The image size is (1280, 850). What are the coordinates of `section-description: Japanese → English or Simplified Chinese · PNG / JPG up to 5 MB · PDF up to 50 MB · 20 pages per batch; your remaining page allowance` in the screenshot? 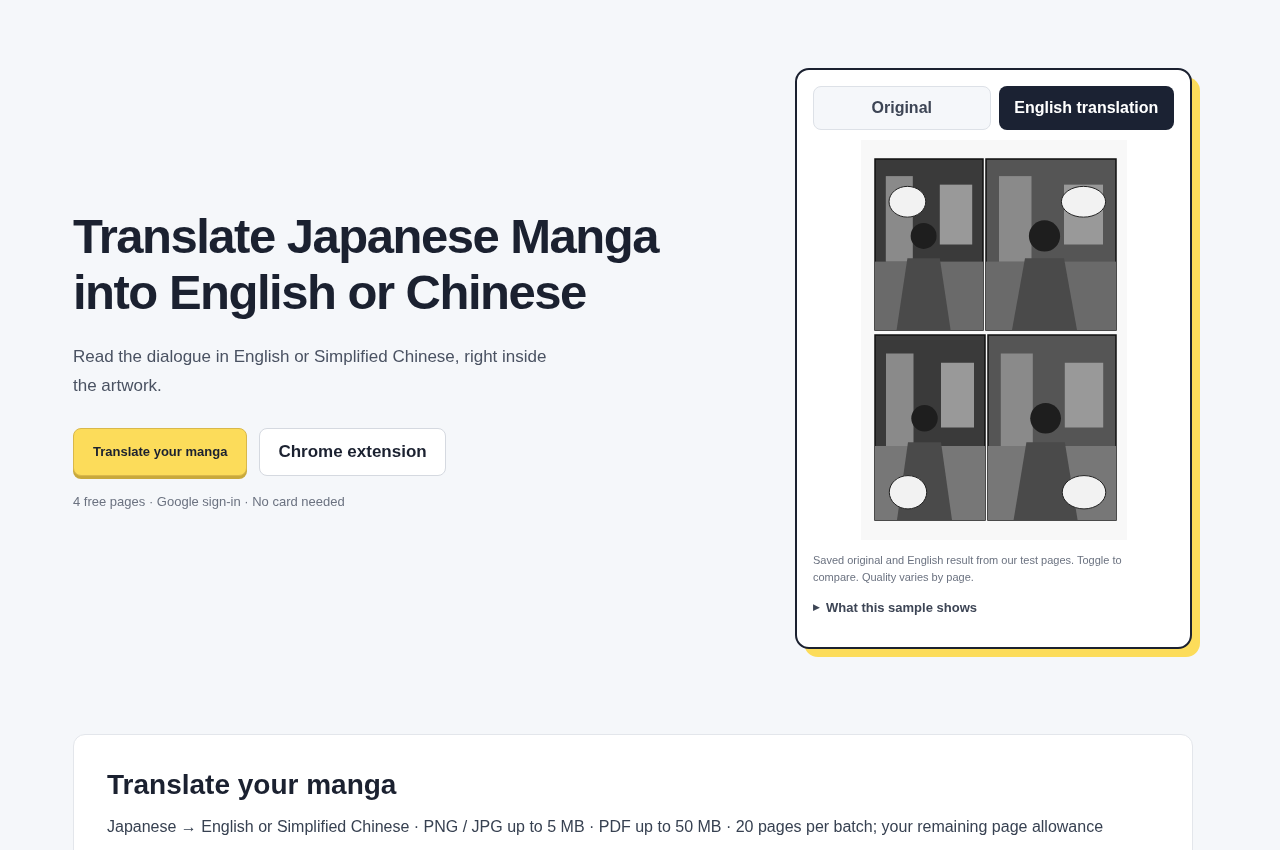 It's located at (606, 827).